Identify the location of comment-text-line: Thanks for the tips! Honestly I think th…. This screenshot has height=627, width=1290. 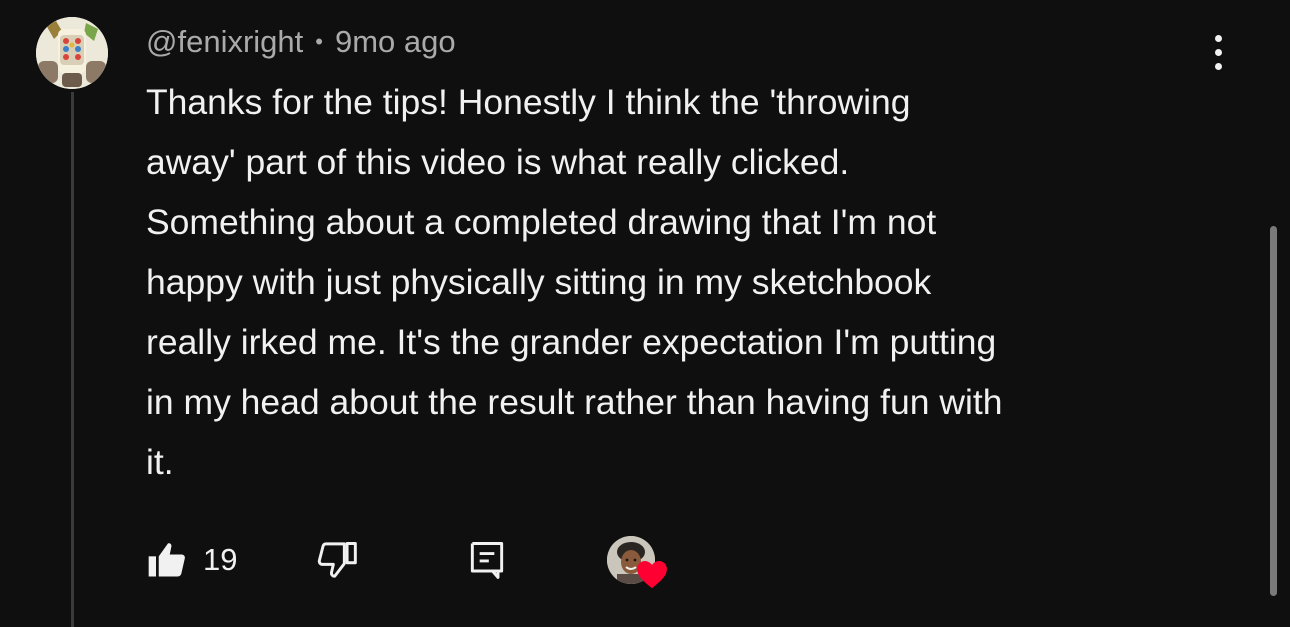
(528, 102).